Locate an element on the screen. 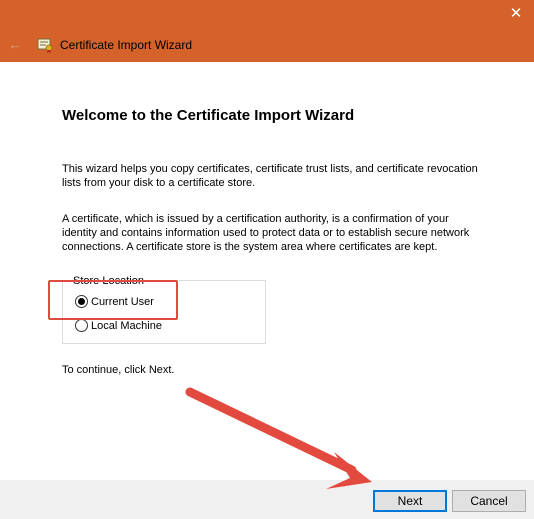 The width and height of the screenshot is (534, 519). current-user-highlight-box is located at coordinates (113, 300).